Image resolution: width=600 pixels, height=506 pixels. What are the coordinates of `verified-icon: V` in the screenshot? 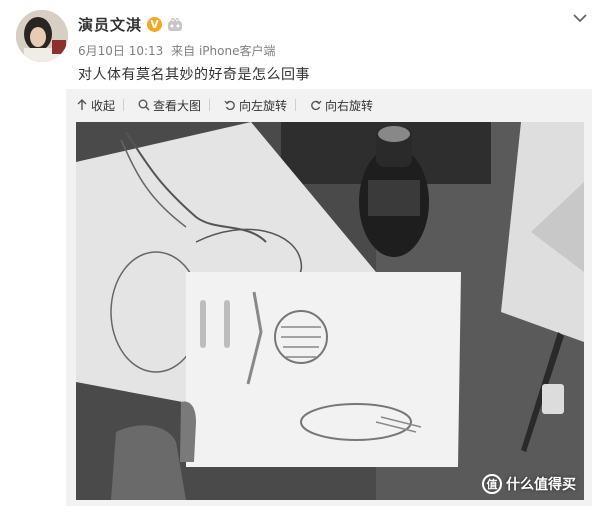 It's located at (155, 24).